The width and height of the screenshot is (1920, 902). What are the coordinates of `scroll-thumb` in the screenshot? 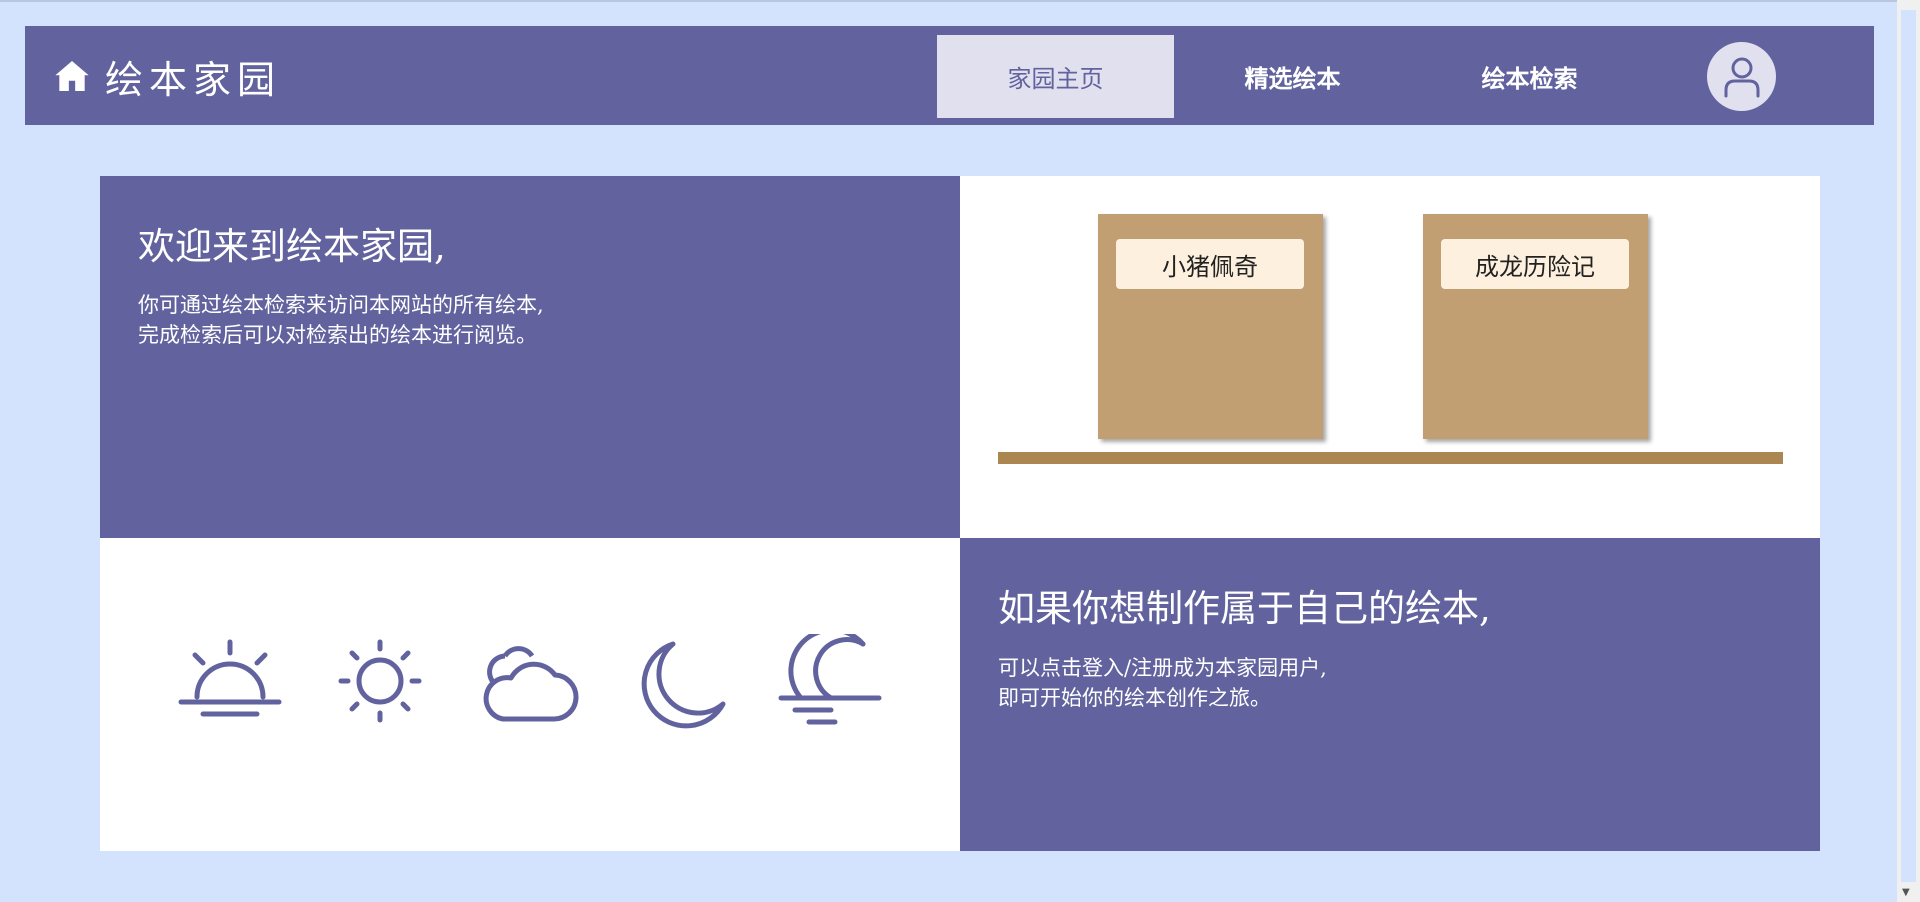 It's located at (1908, 446).